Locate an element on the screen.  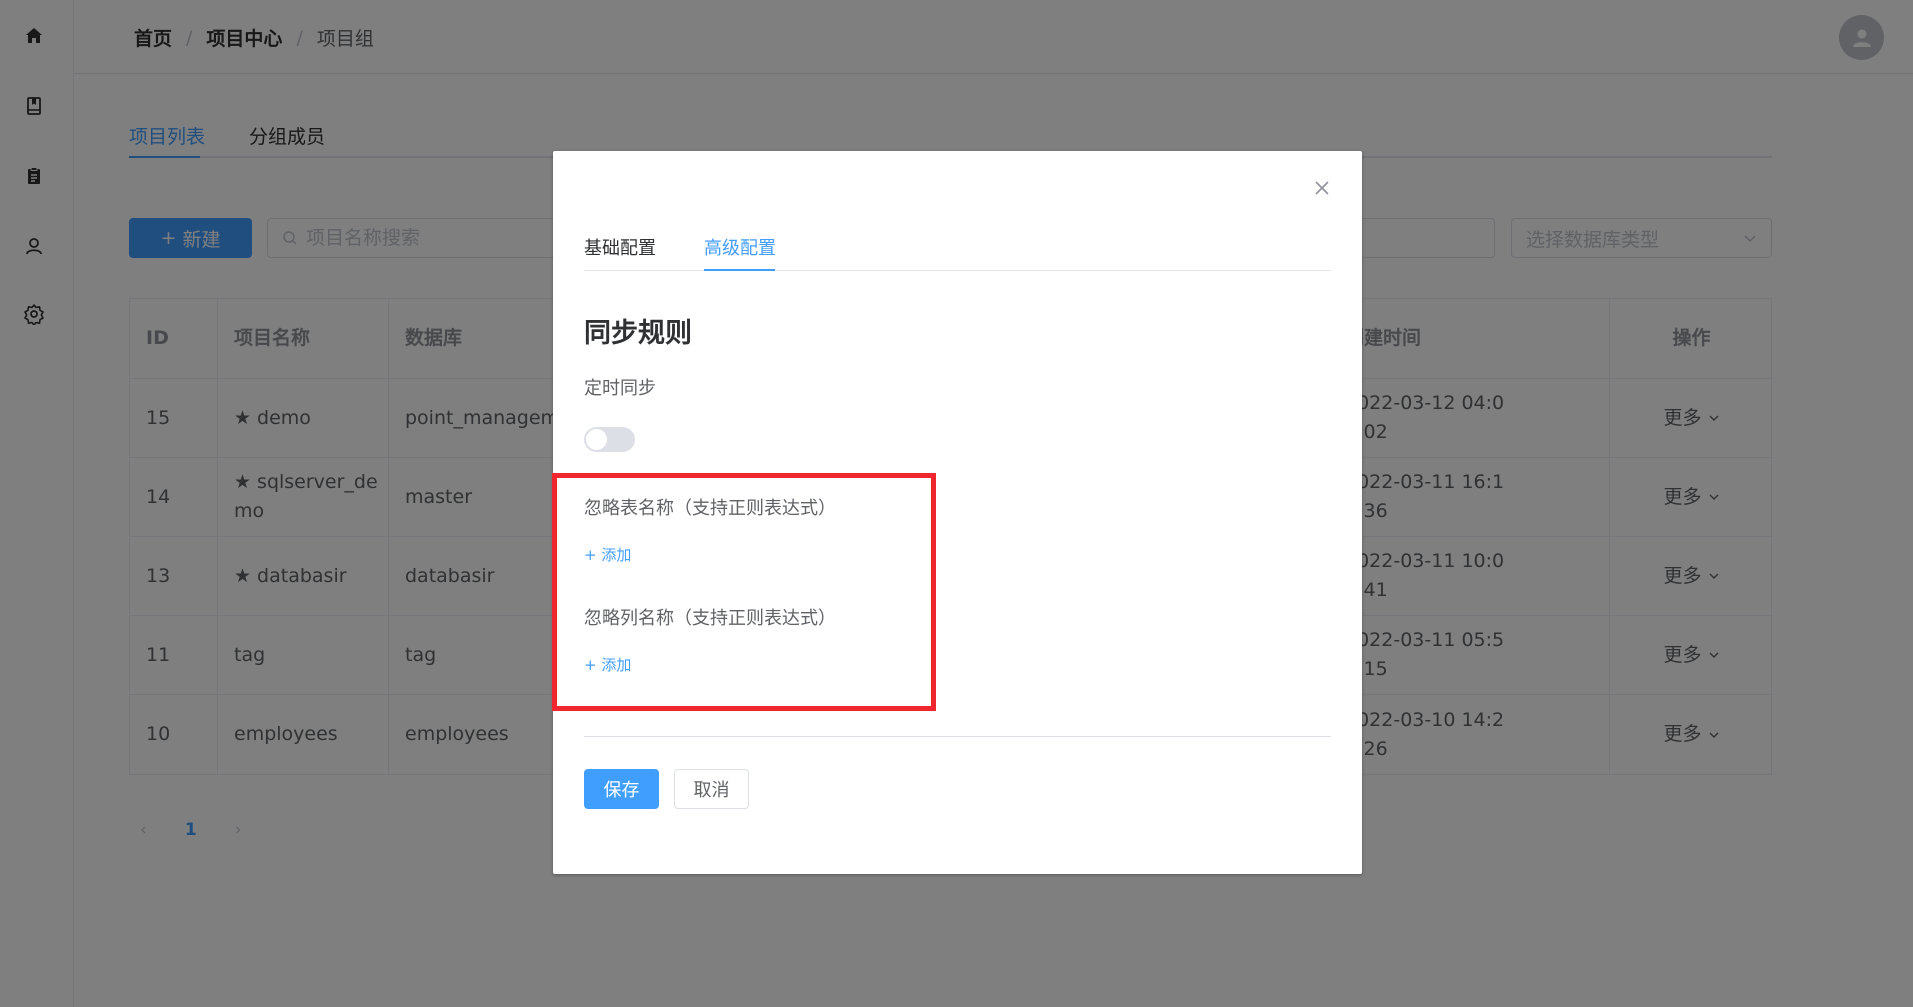
save-button: 保存 is located at coordinates (621, 789).